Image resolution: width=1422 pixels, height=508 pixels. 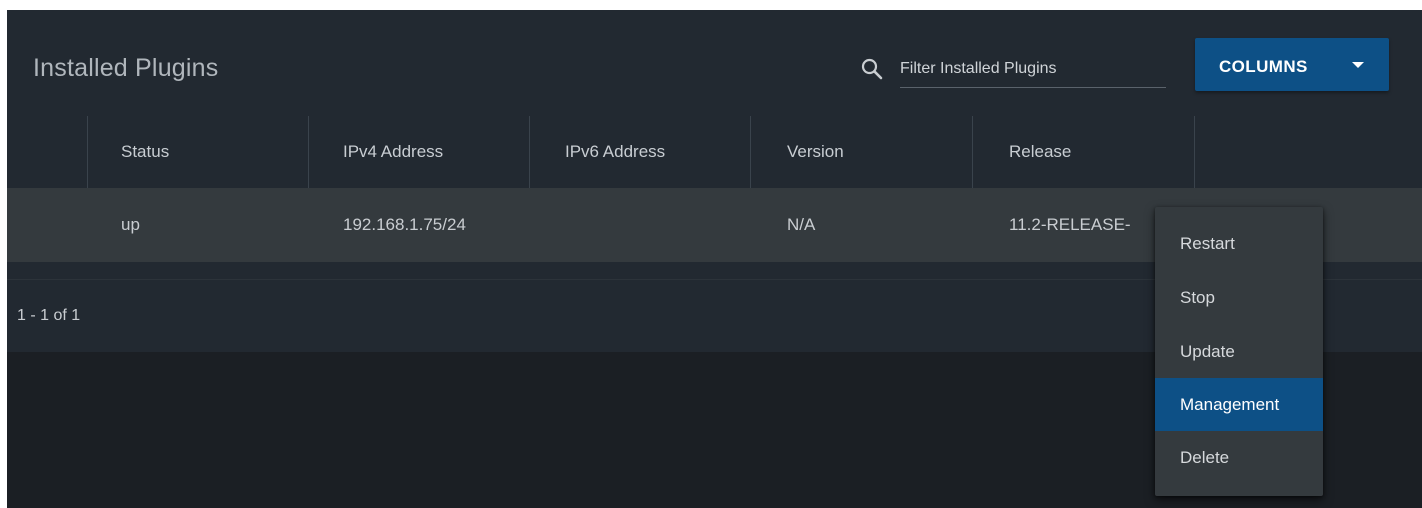 What do you see at coordinates (1239, 297) in the screenshot?
I see `menu-item-stop: Stop` at bounding box center [1239, 297].